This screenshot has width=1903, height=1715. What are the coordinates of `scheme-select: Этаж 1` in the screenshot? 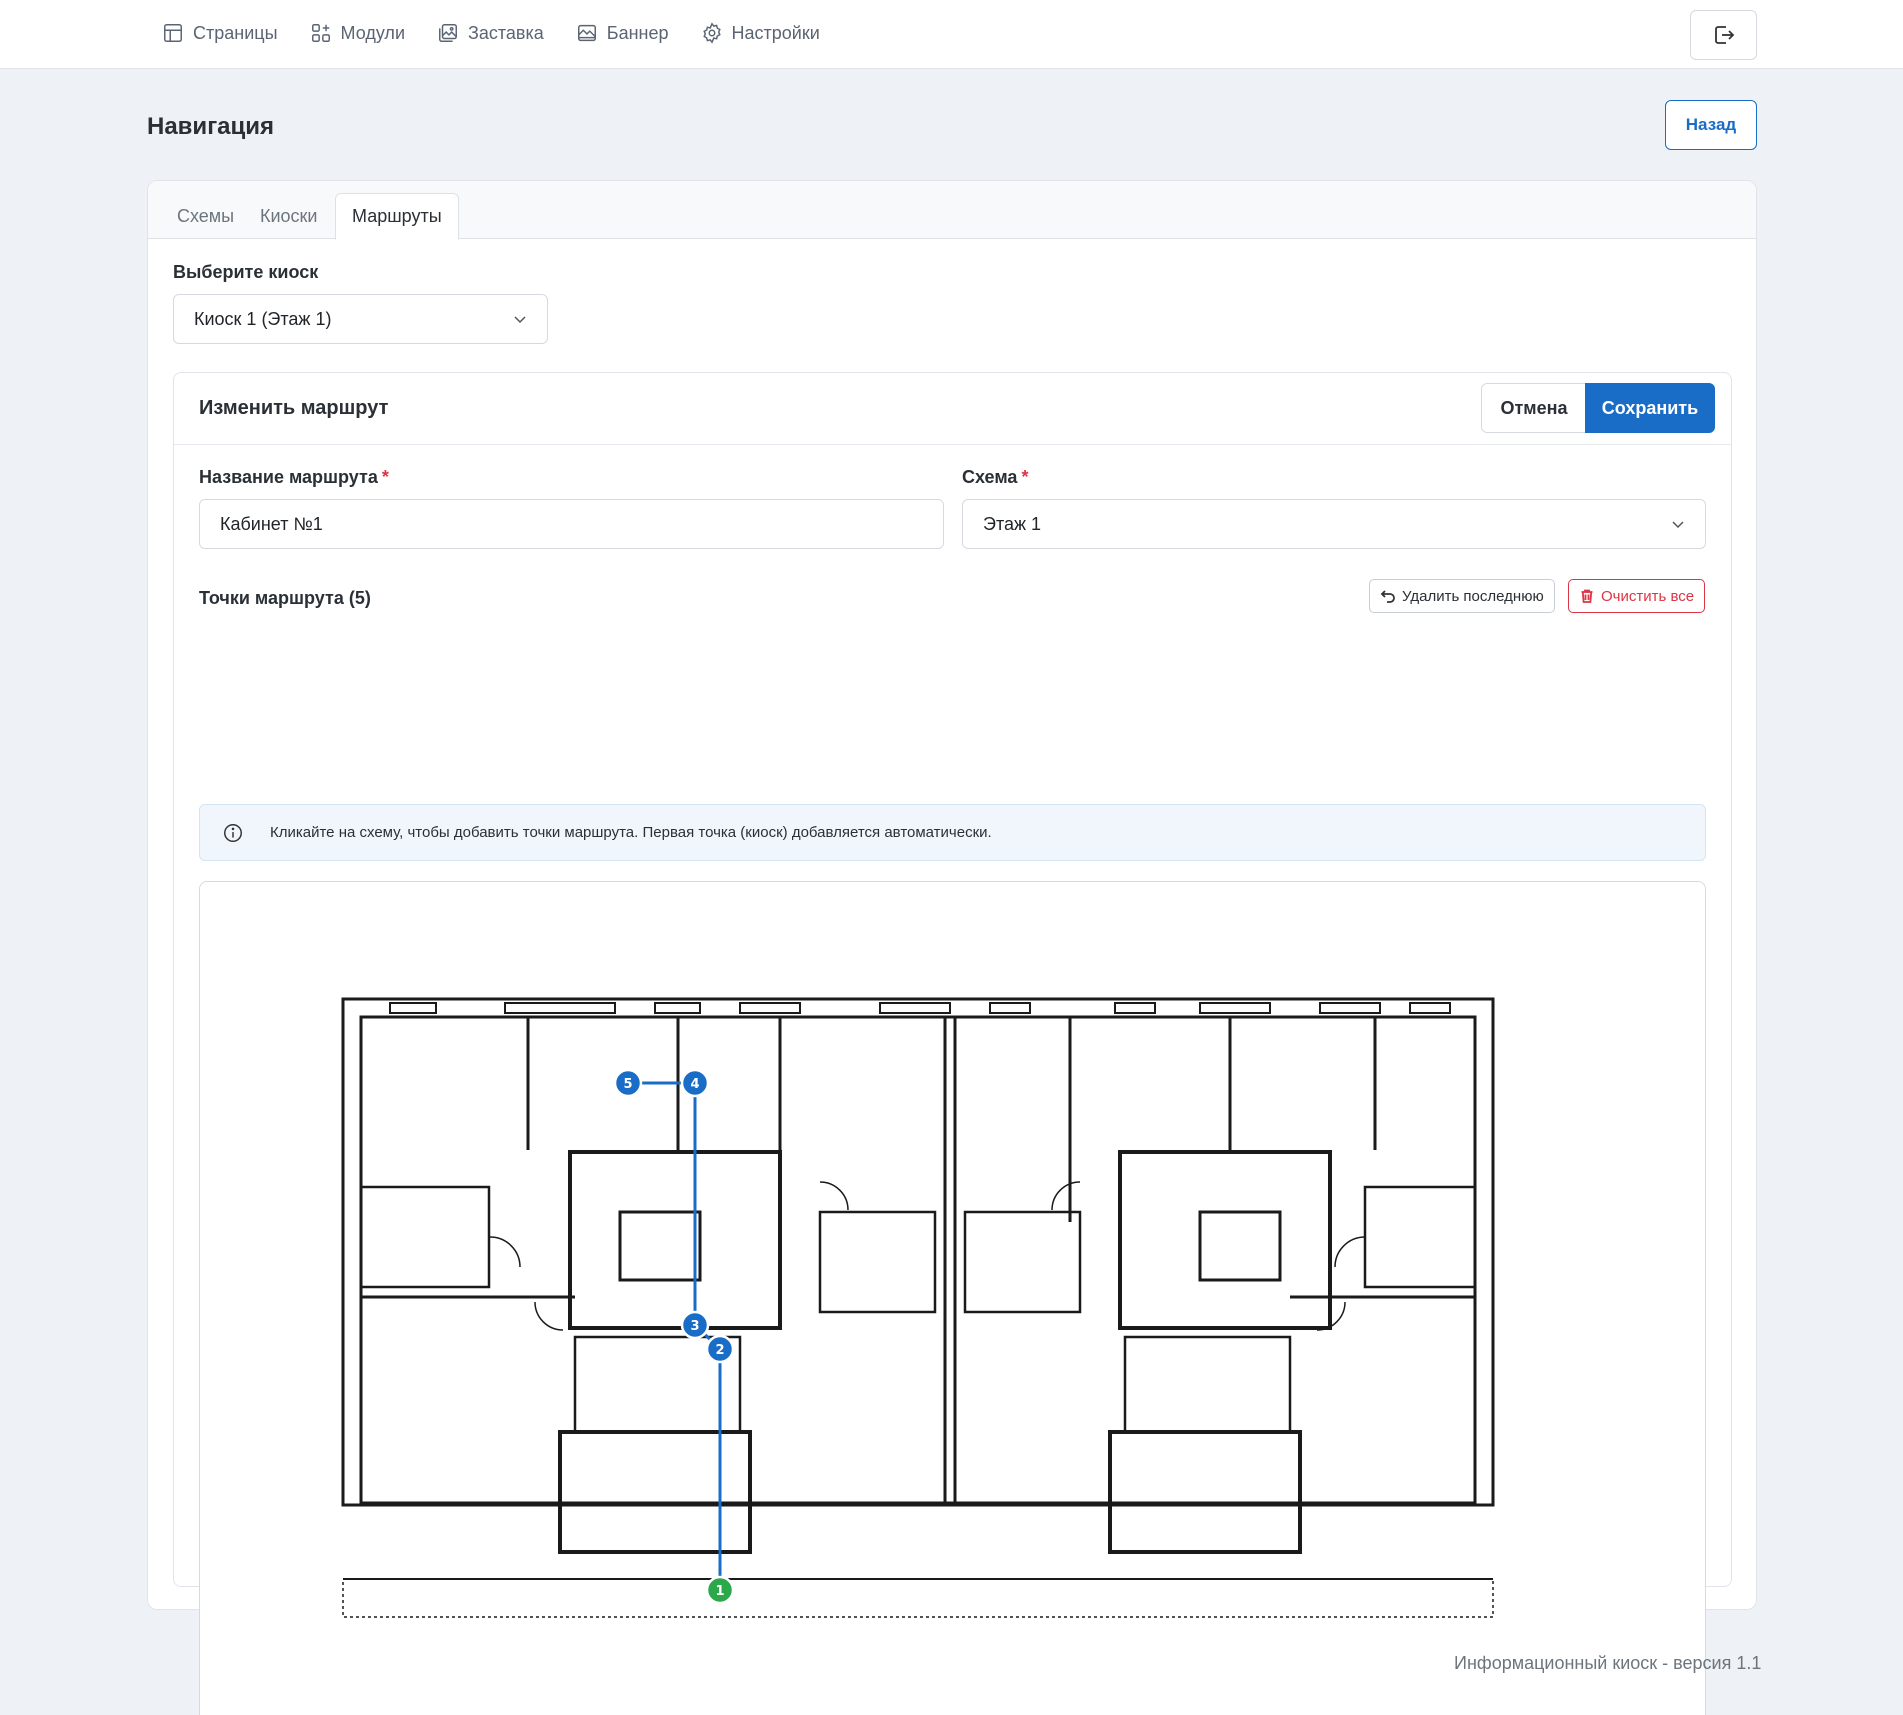 It's located at (1334, 524).